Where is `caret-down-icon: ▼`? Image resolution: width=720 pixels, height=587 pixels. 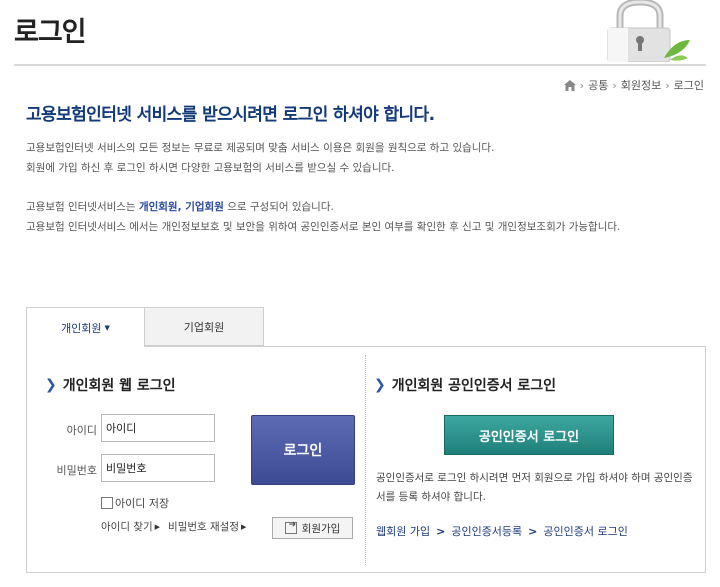 caret-down-icon: ▼ is located at coordinates (107, 327).